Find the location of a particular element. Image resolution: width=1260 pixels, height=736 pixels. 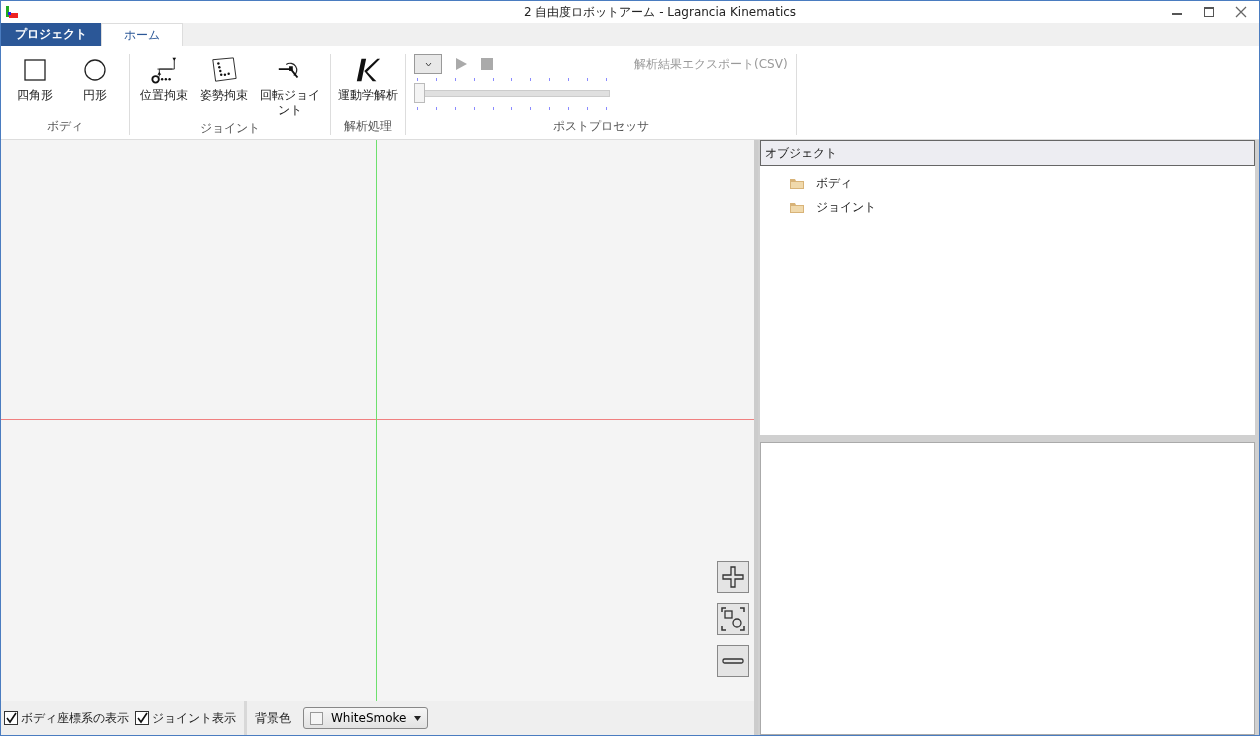

ribbon-tab: ホーム is located at coordinates (142, 34).